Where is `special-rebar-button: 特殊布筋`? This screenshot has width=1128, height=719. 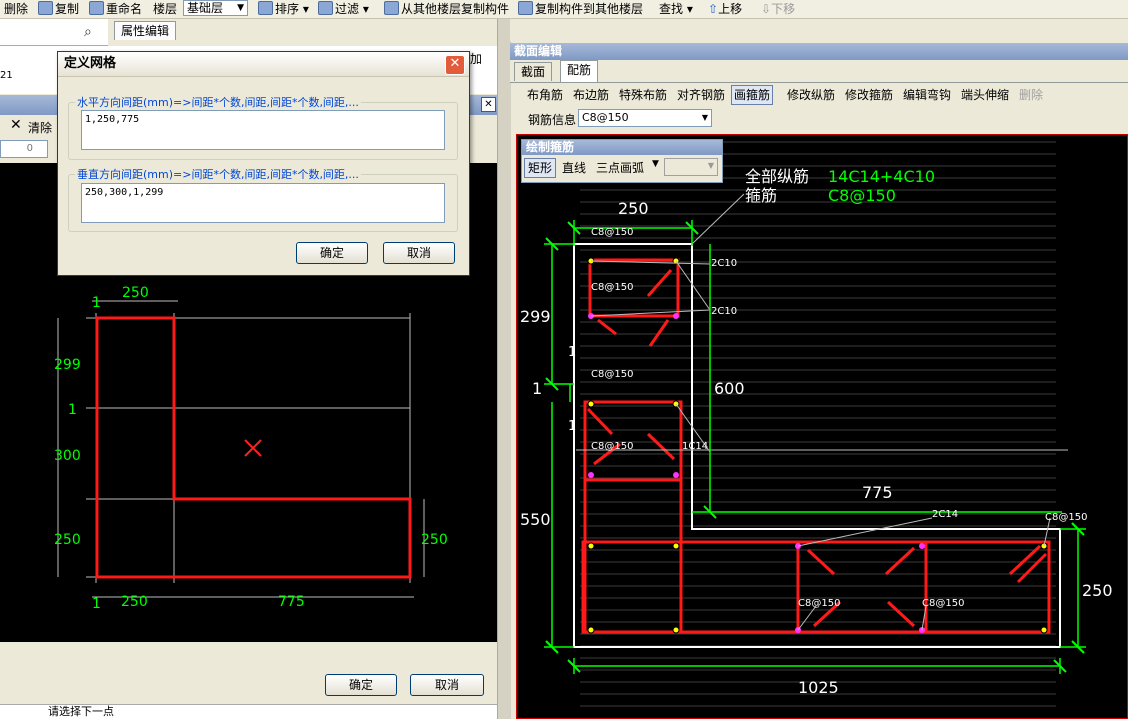 special-rebar-button: 特殊布筋 is located at coordinates (643, 95).